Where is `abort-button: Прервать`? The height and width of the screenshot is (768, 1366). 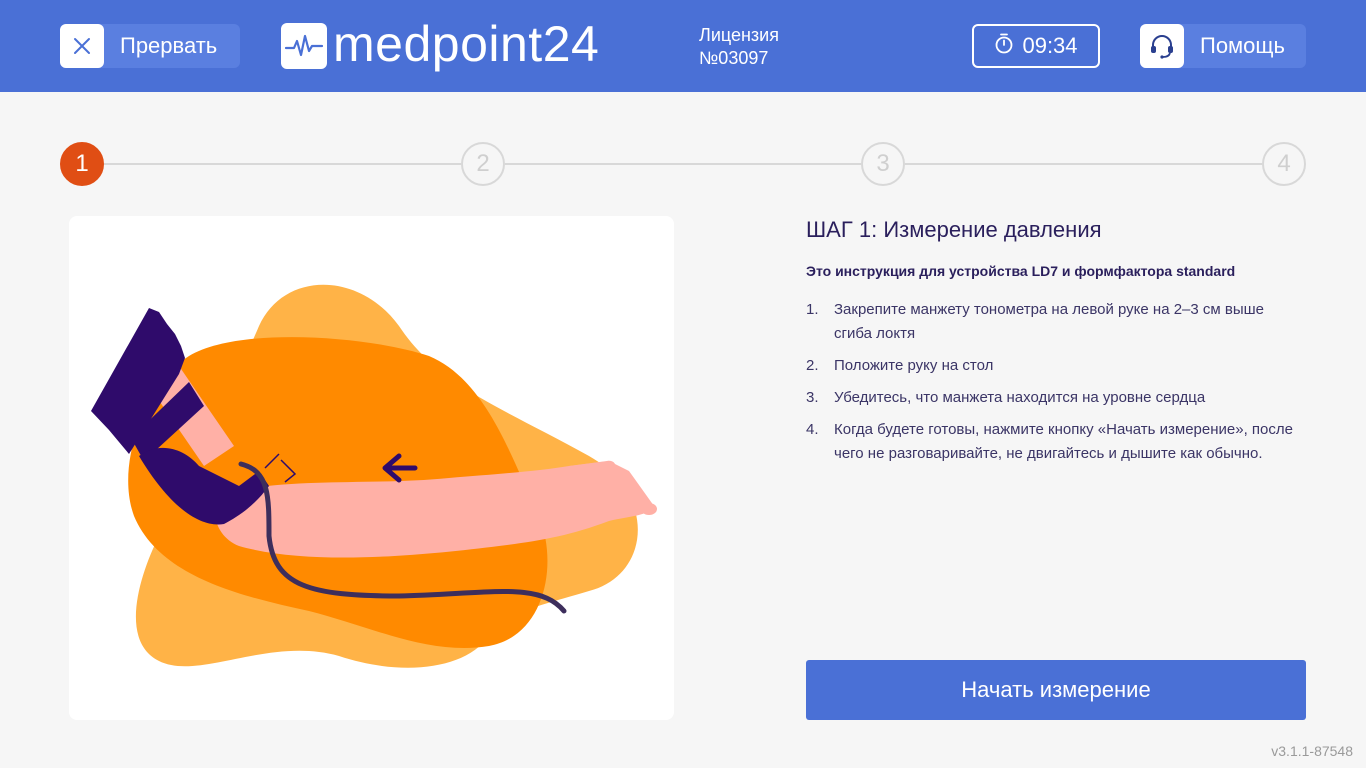 abort-button: Прервать is located at coordinates (150, 46).